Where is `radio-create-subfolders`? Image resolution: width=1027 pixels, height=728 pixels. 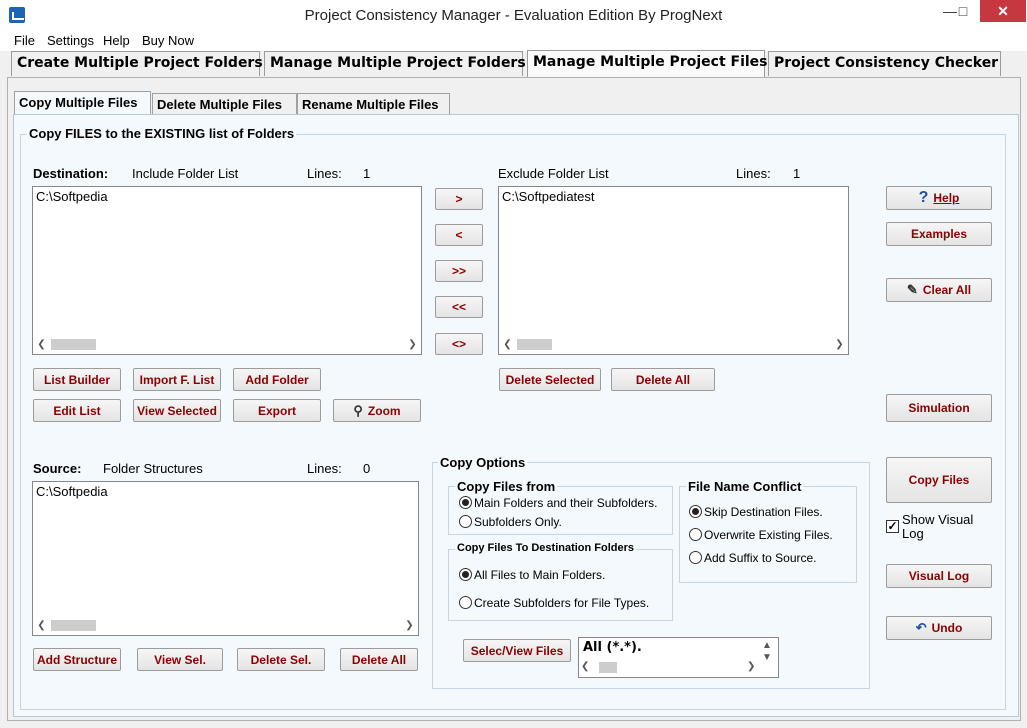 radio-create-subfolders is located at coordinates (465, 602).